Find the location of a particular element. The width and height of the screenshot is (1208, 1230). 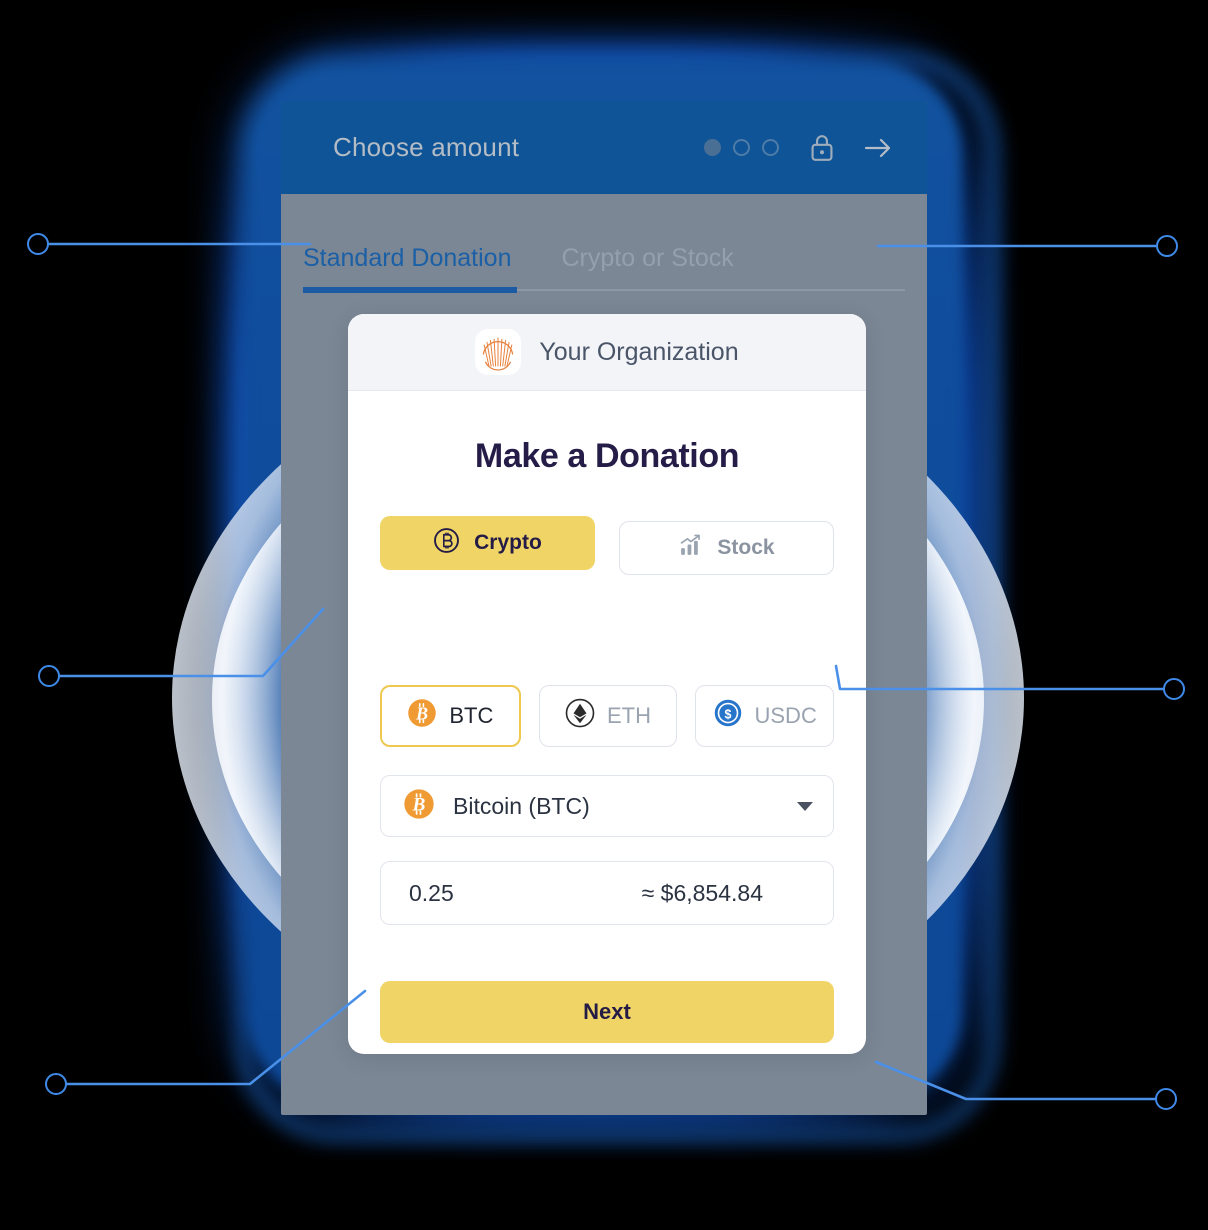

amount-field: 0.25 ≈ $6,854.84 is located at coordinates (607, 893).